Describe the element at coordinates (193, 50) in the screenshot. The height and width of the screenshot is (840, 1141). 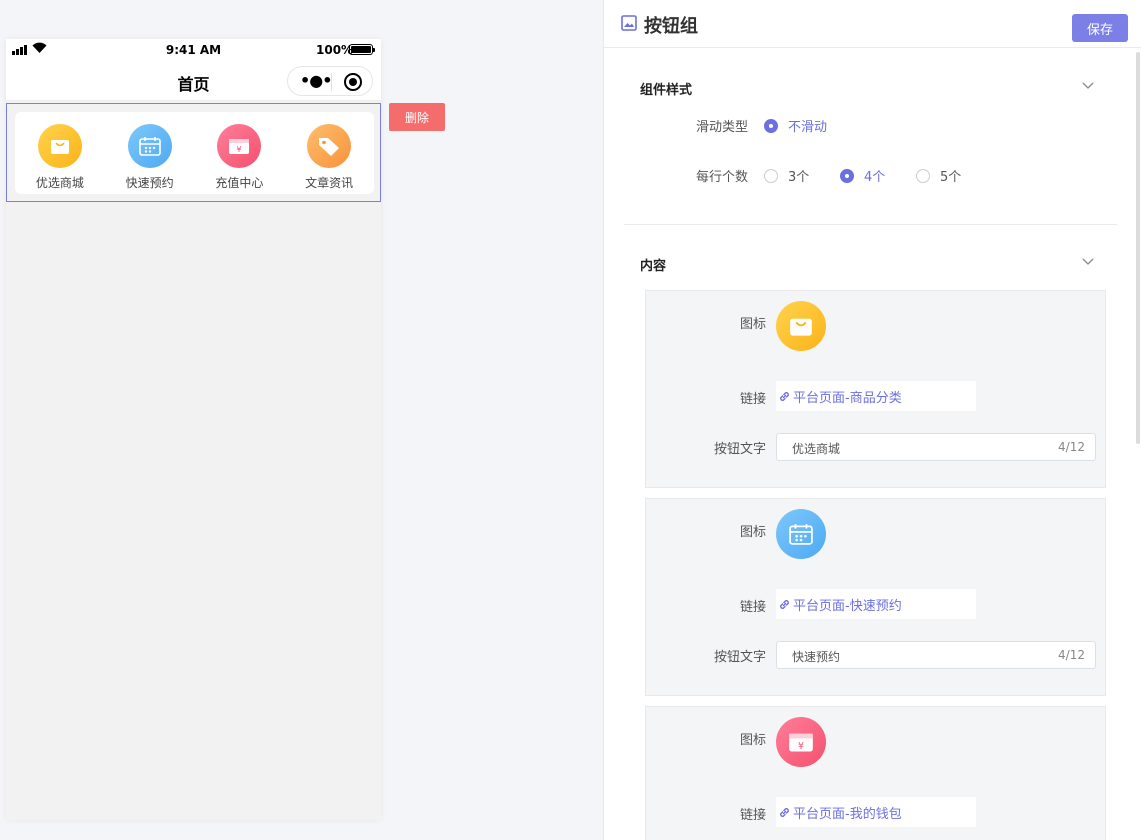
I see `status-bar: 9:41 AM 100%` at that location.